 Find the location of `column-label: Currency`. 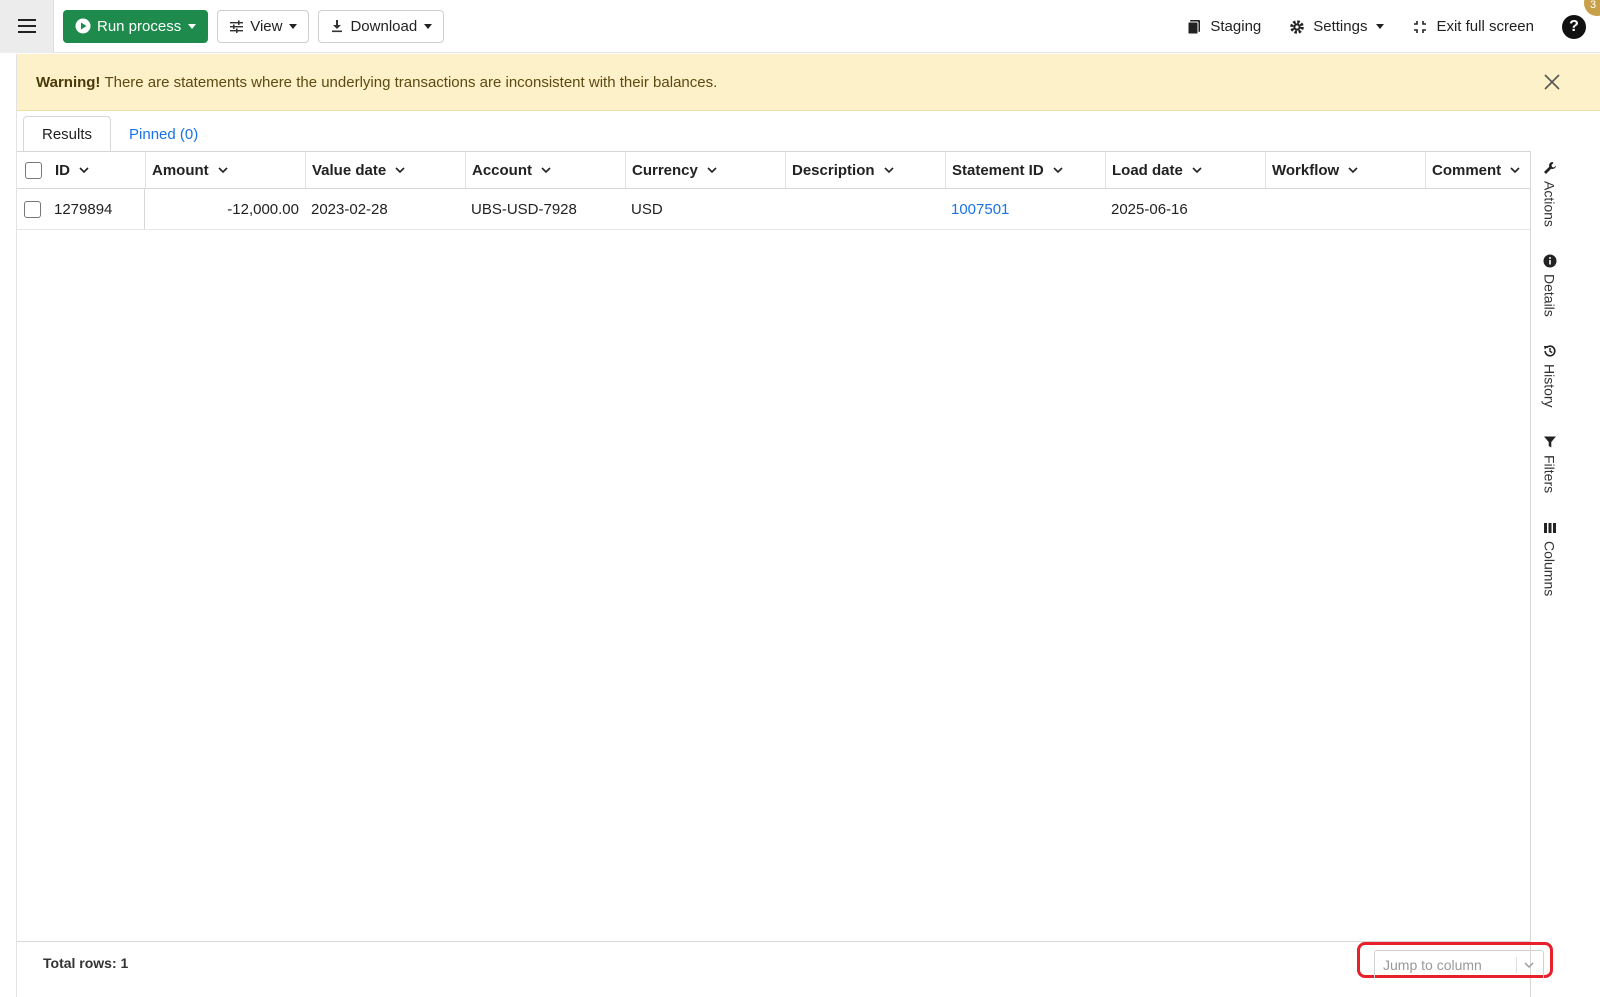

column-label: Currency is located at coordinates (665, 170).